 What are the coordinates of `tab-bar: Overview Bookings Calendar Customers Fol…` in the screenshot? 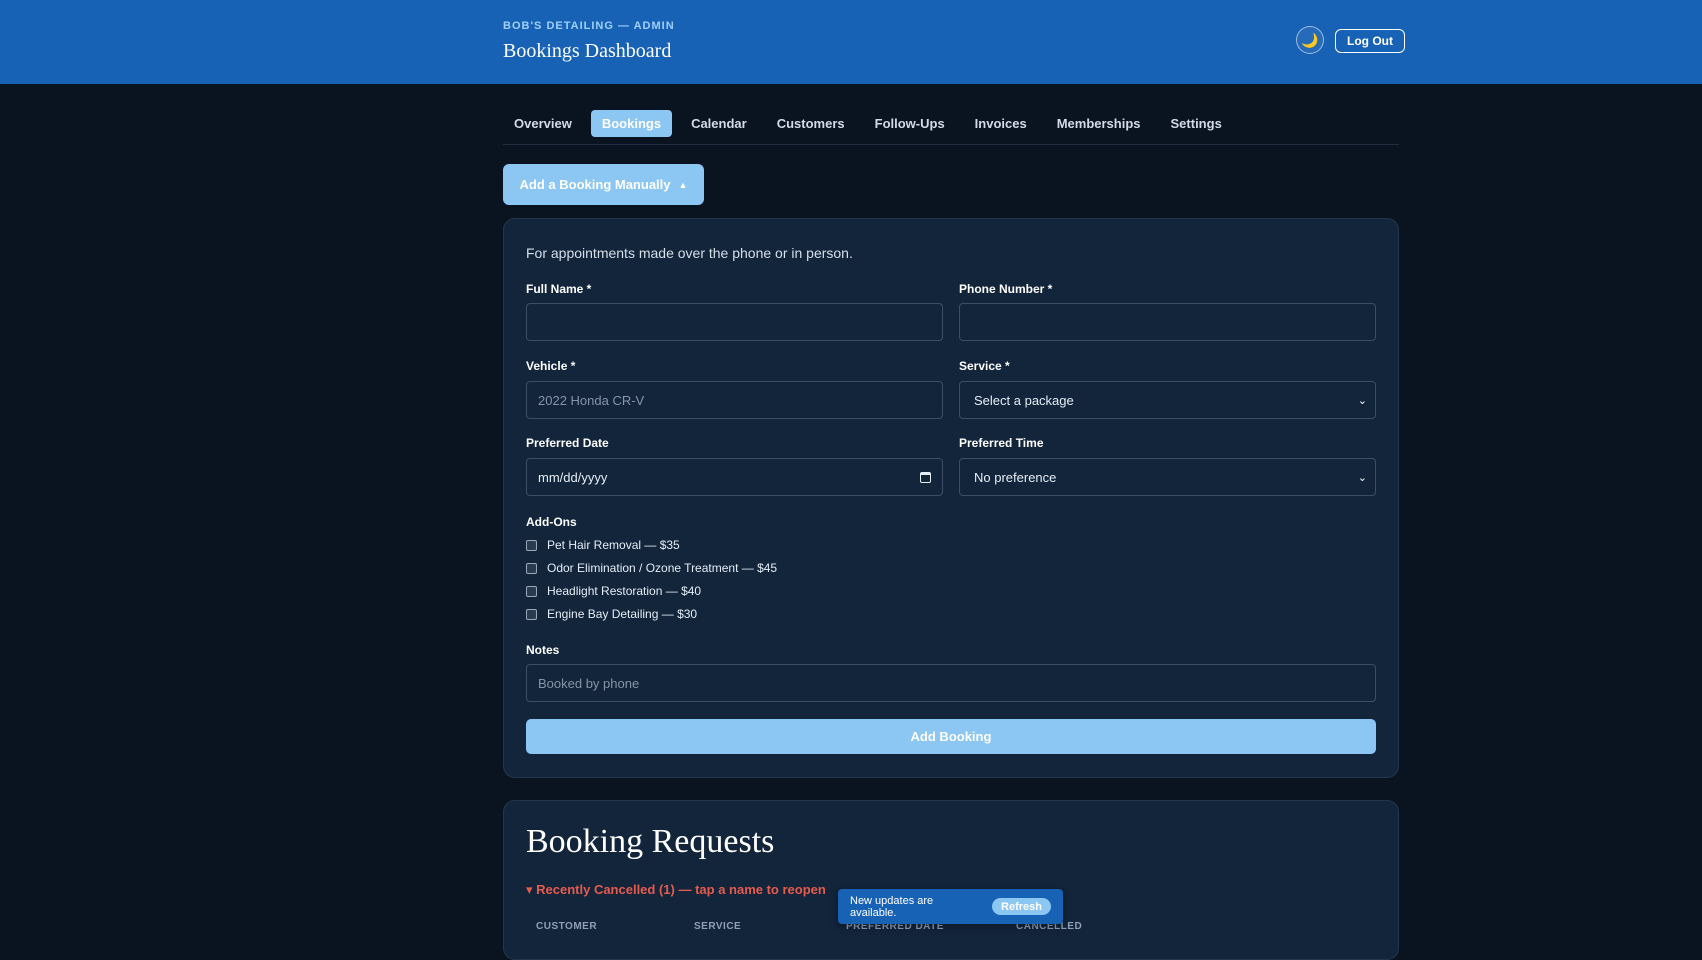 It's located at (951, 127).